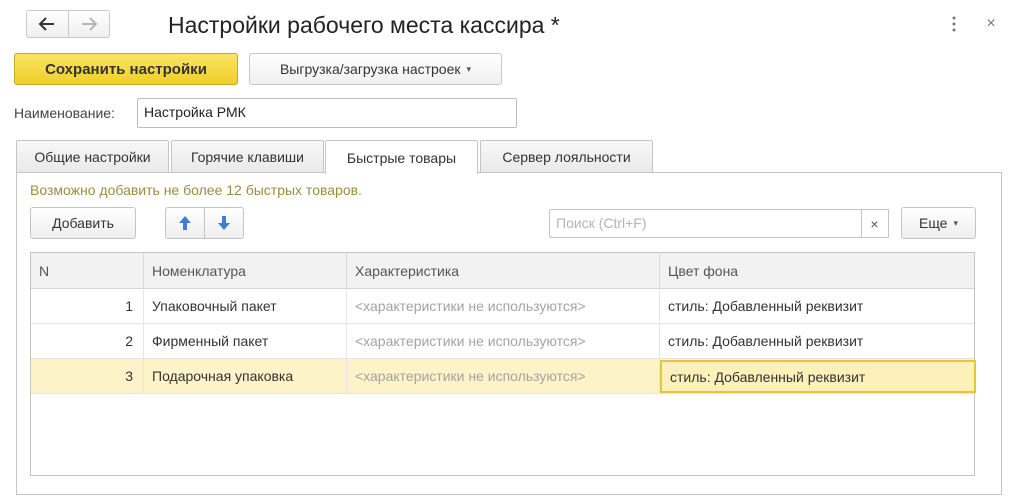  What do you see at coordinates (705, 223) in the screenshot?
I see `search-input: Поиск (Ctrl+F)` at bounding box center [705, 223].